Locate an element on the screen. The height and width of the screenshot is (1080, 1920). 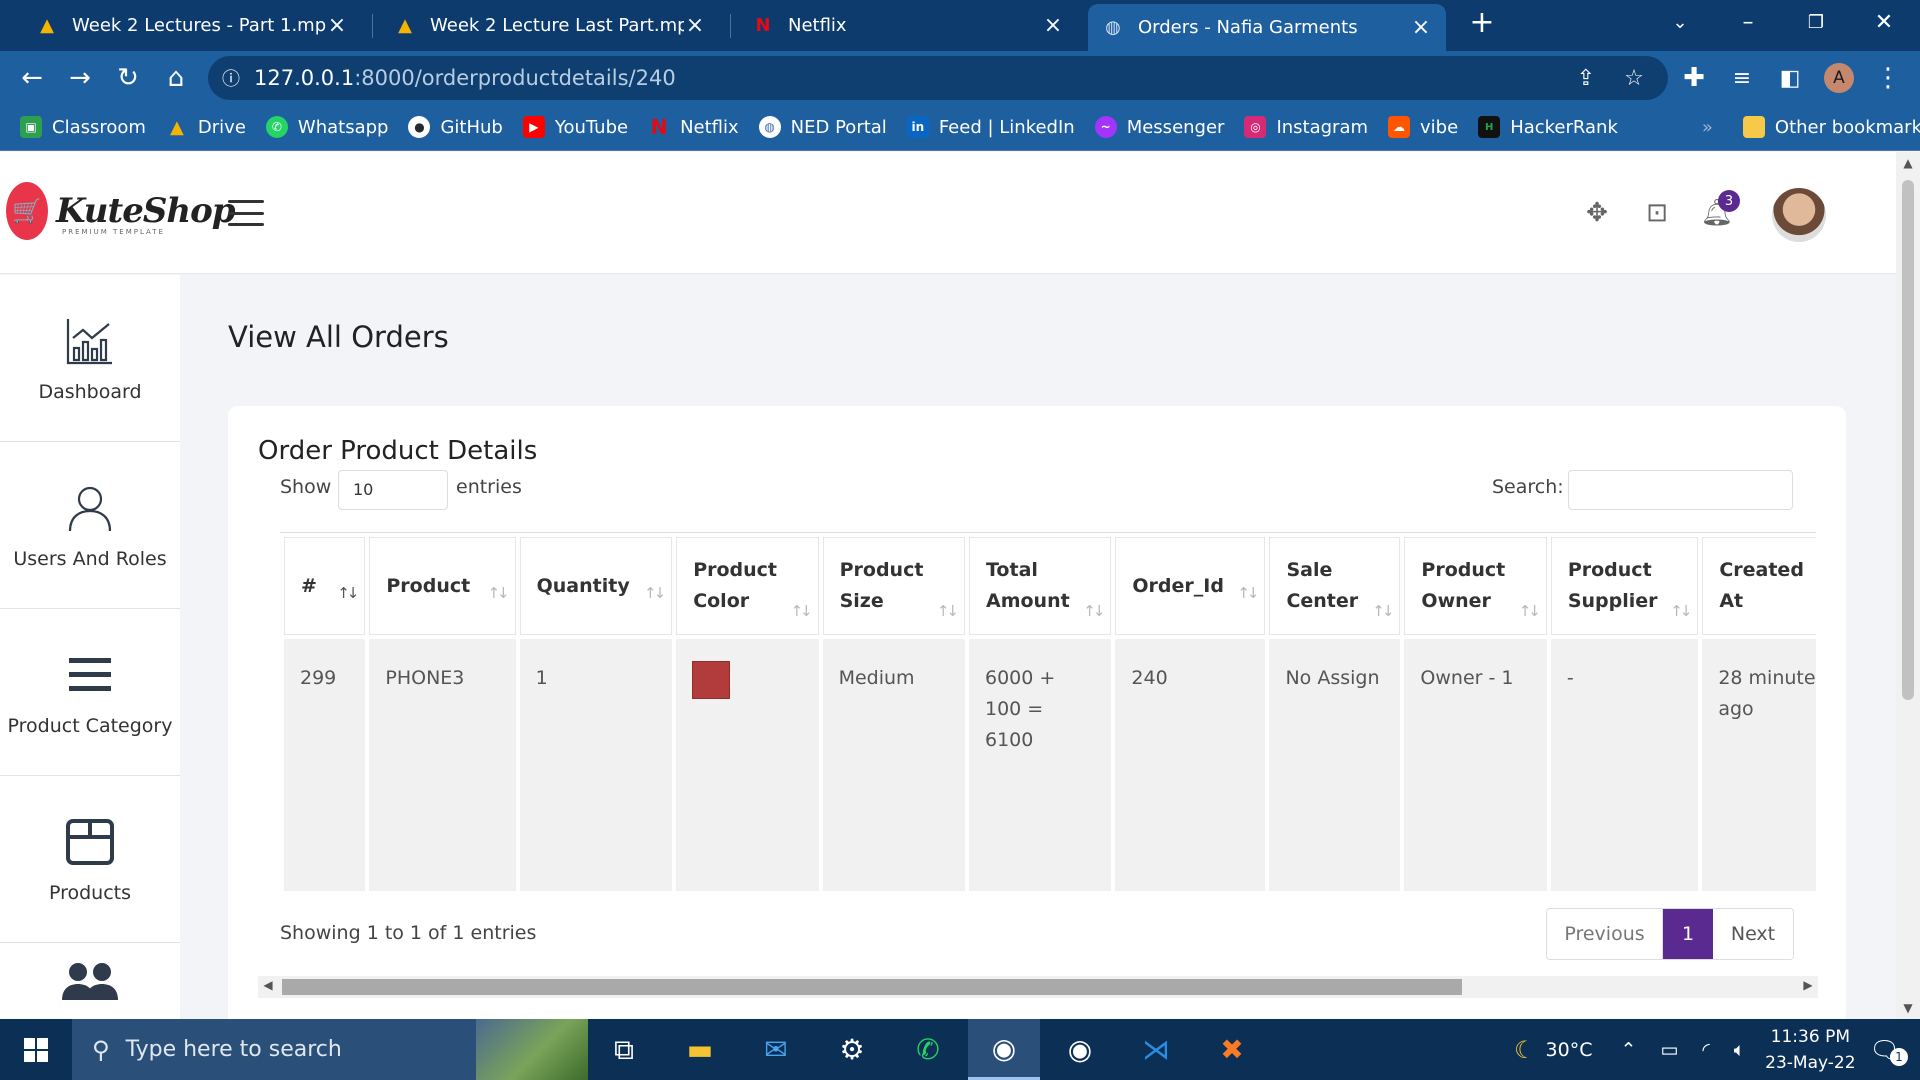
browser-tab: ▲ Week 2 Lecture Last Part.mp4 - G × is located at coordinates (550, 25).